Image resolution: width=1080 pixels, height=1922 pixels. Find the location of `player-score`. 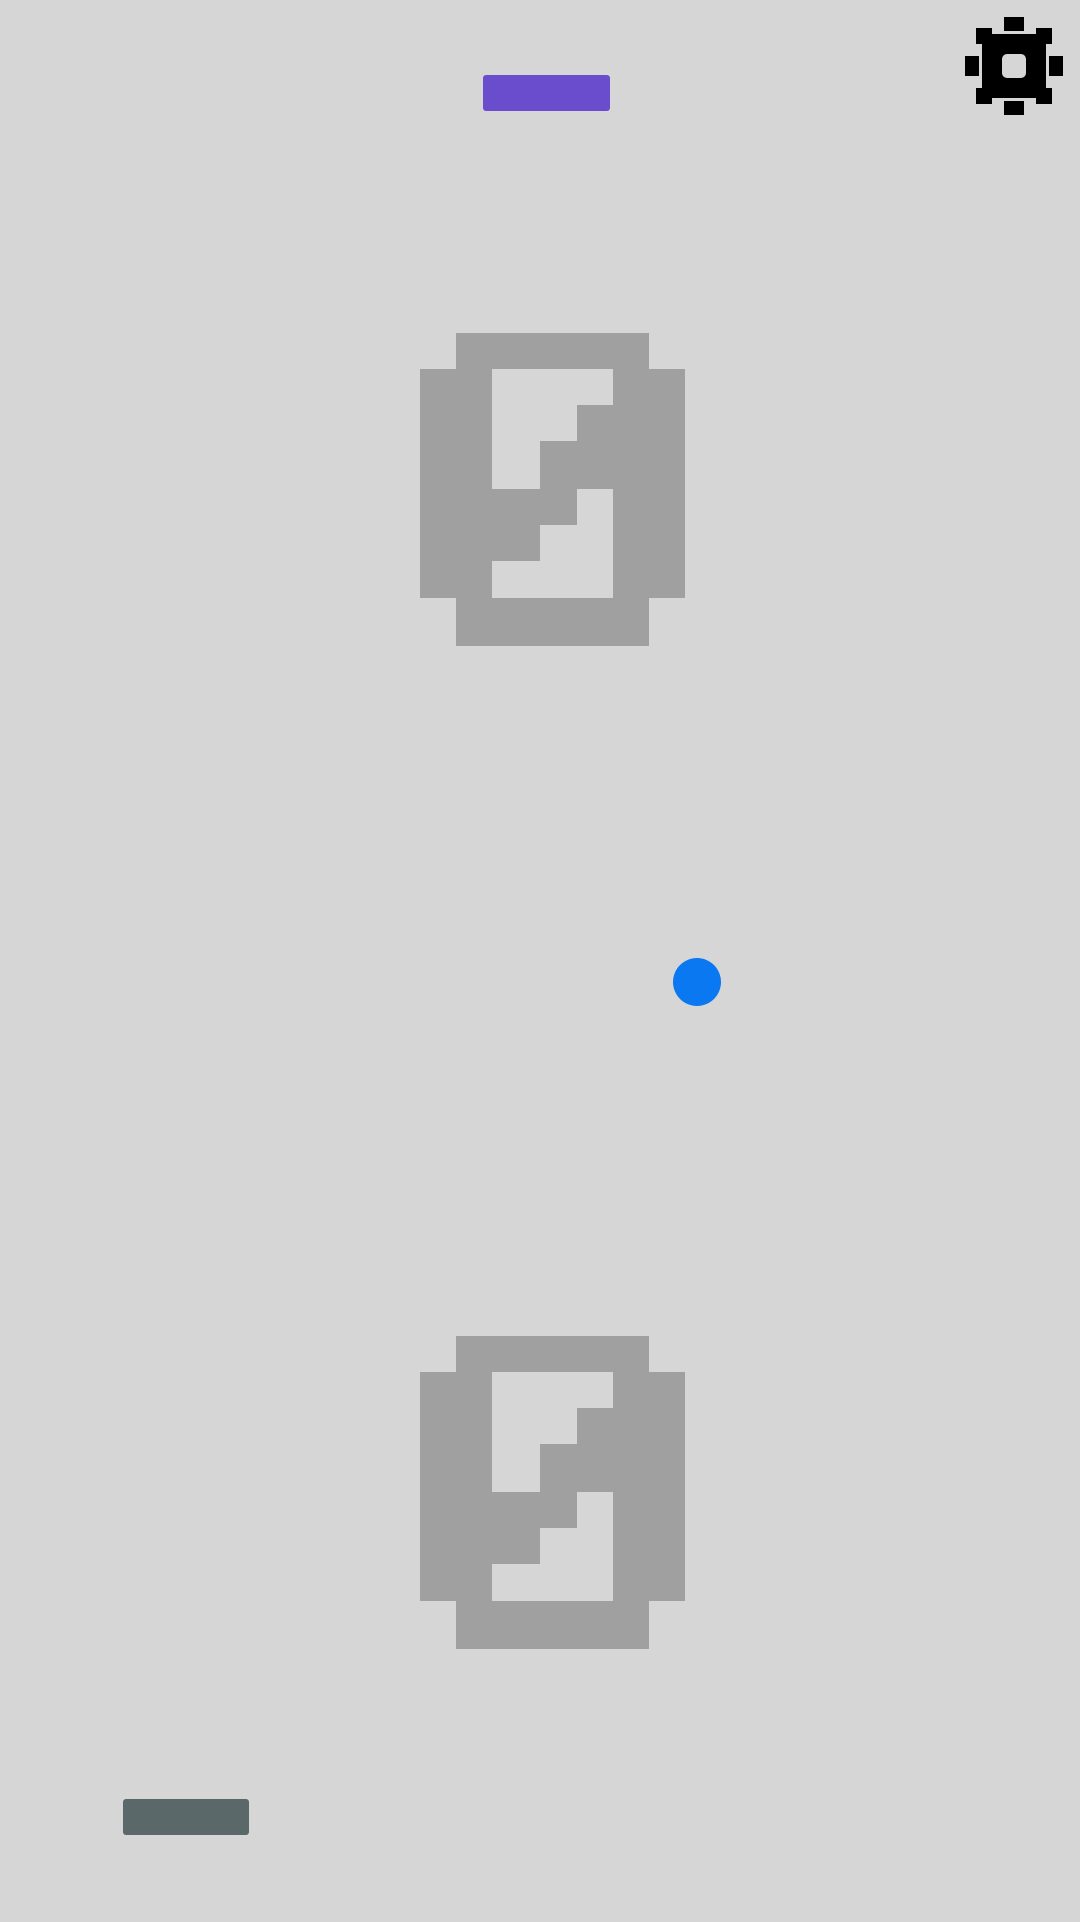

player-score is located at coordinates (552, 1492).